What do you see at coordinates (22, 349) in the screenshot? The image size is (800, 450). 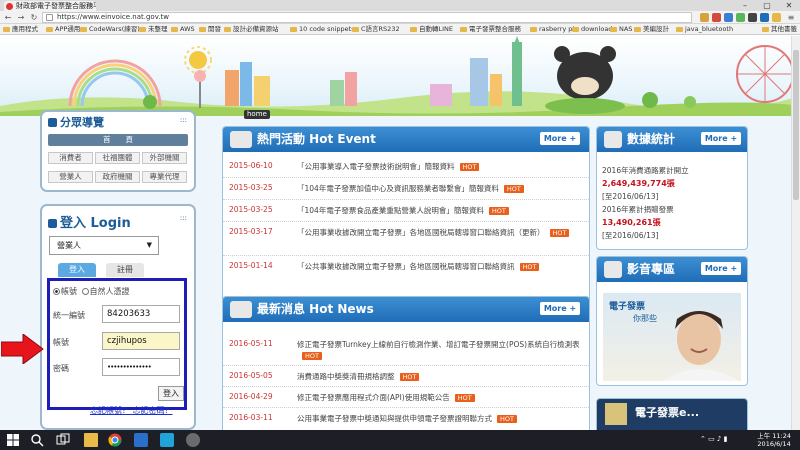 I see `red-arrow-icon` at bounding box center [22, 349].